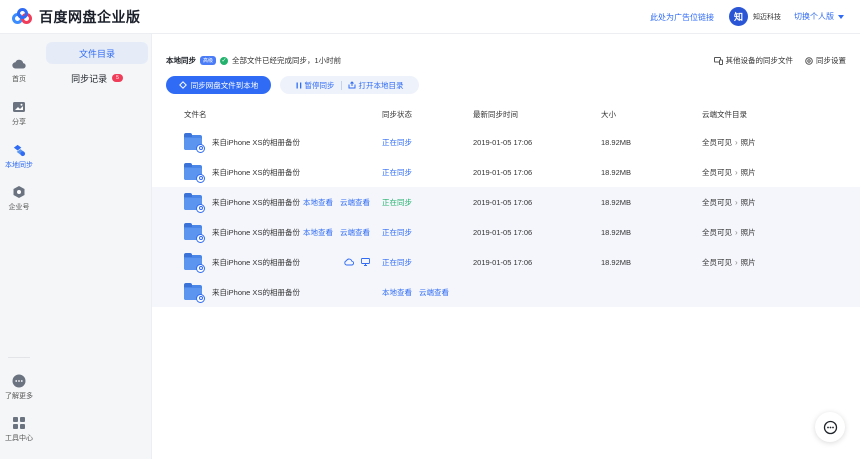 The image size is (860, 459). Describe the element at coordinates (682, 17) in the screenshot. I see `ad-link: 此处为广告位链接` at that location.